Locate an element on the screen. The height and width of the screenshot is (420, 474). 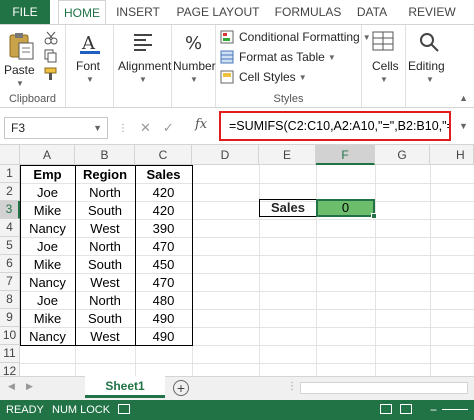
more-icon: ⋮ is located at coordinates (123, 128).